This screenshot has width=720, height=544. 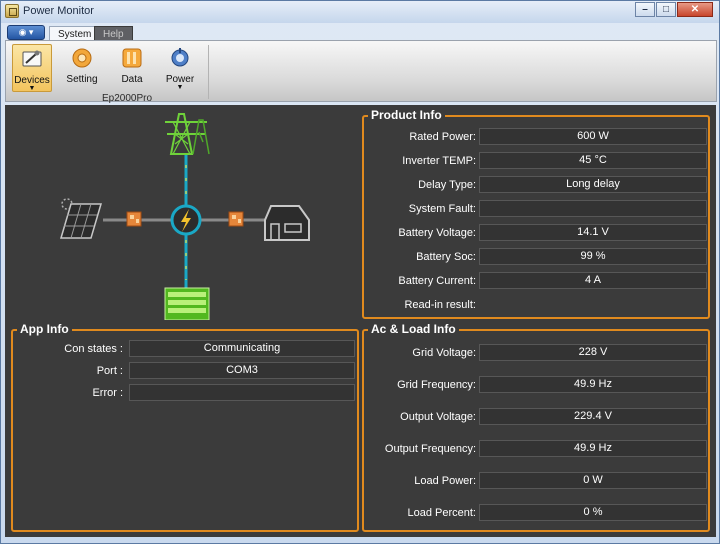 What do you see at coordinates (81, 218) in the screenshot?
I see `solar-panel-icon` at bounding box center [81, 218].